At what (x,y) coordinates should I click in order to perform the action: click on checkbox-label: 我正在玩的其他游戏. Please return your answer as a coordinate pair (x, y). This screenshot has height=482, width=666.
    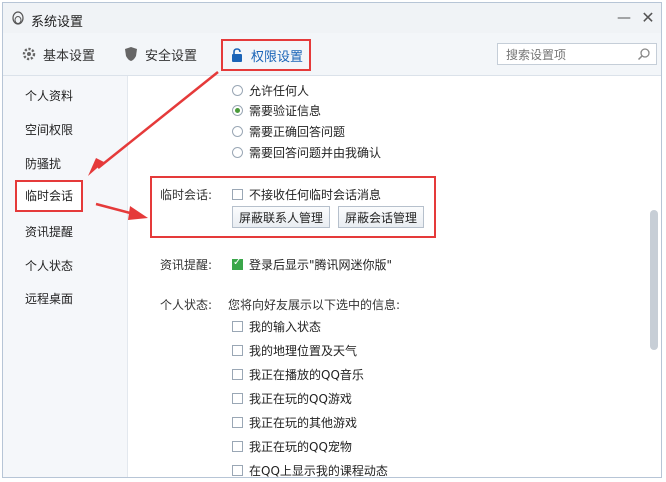
    Looking at the image, I should click on (303, 423).